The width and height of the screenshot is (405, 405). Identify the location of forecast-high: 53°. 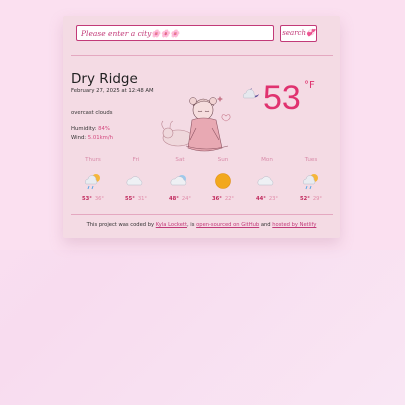
(86, 199).